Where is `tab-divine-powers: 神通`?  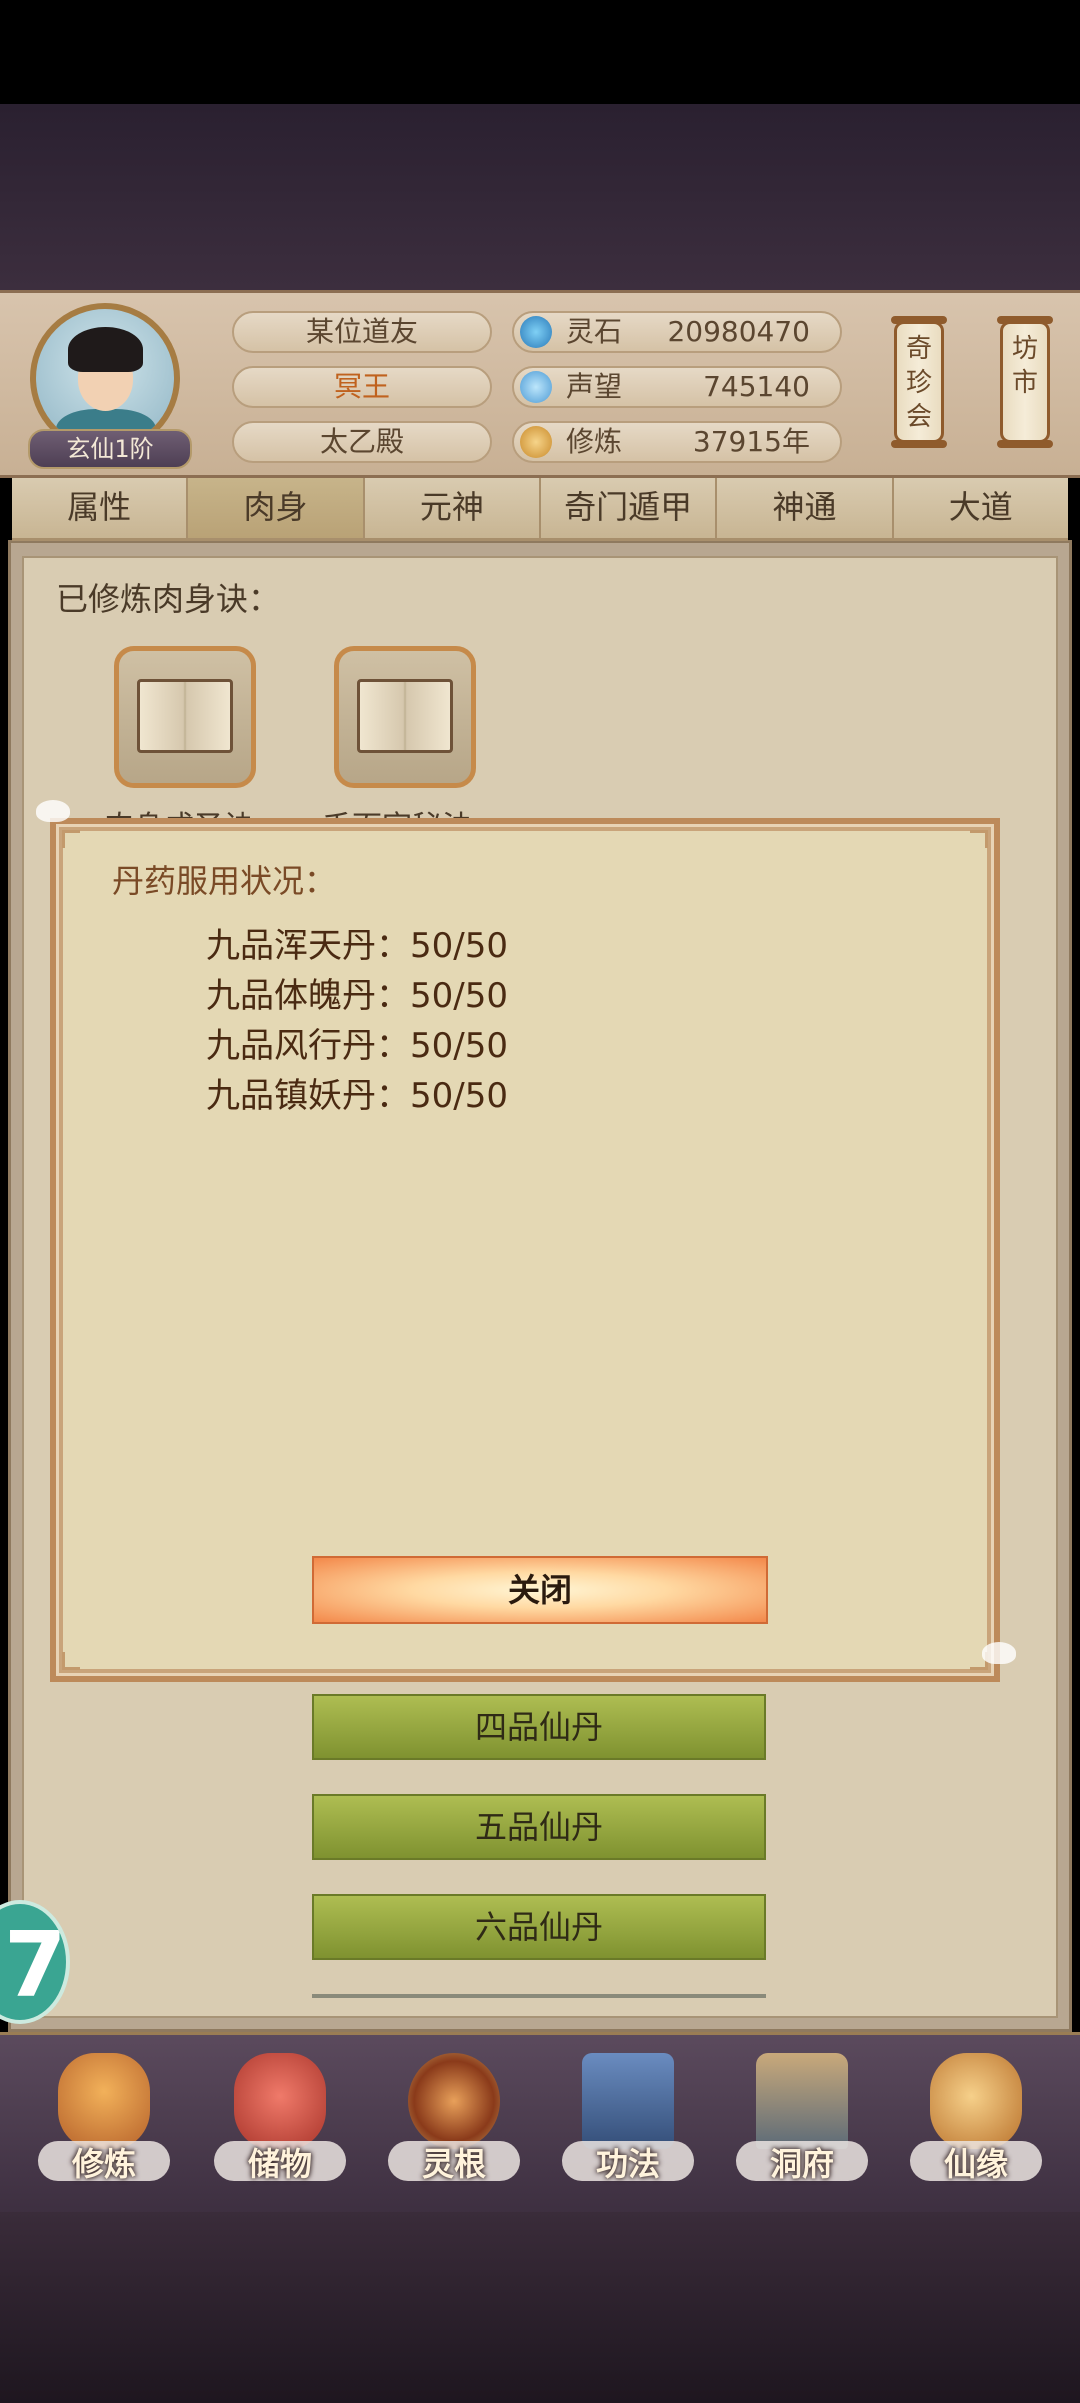 tab-divine-powers: 神通 is located at coordinates (805, 508).